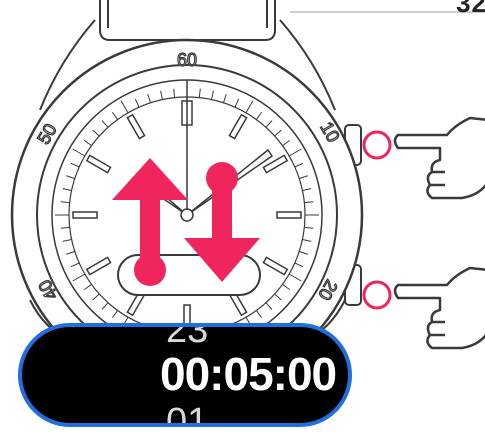 The image size is (485, 432). I want to click on picker-next-value: 01, so click(187, 412).